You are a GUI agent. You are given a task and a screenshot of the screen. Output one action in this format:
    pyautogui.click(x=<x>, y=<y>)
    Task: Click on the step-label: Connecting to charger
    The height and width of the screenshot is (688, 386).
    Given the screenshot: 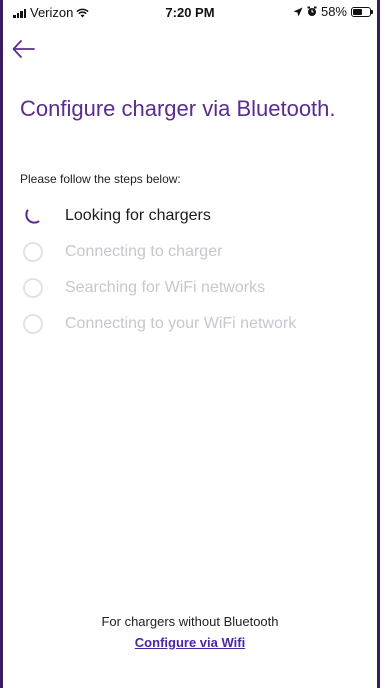 What is the action you would take?
    pyautogui.click(x=144, y=251)
    